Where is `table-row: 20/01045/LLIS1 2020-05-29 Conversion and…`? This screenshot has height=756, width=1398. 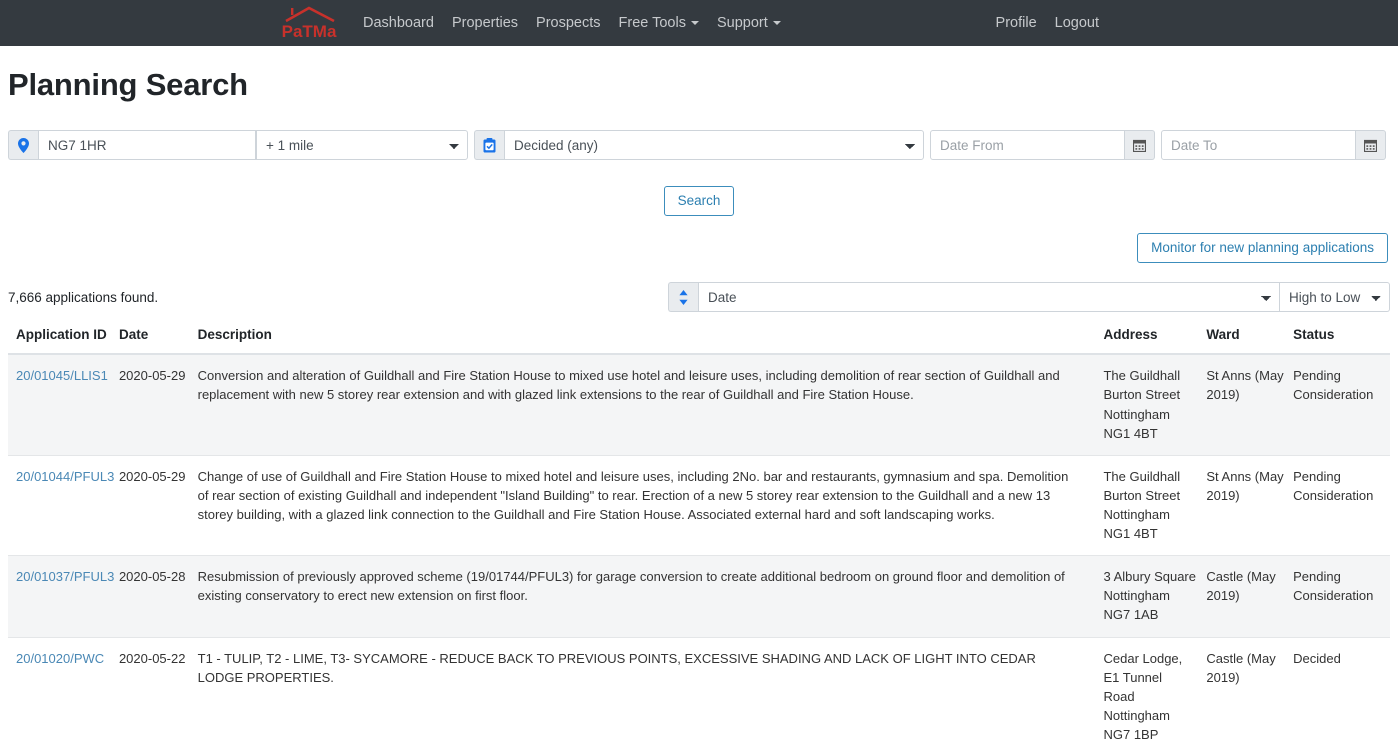 table-row: 20/01045/LLIS1 2020-05-29 Conversion and… is located at coordinates (699, 405).